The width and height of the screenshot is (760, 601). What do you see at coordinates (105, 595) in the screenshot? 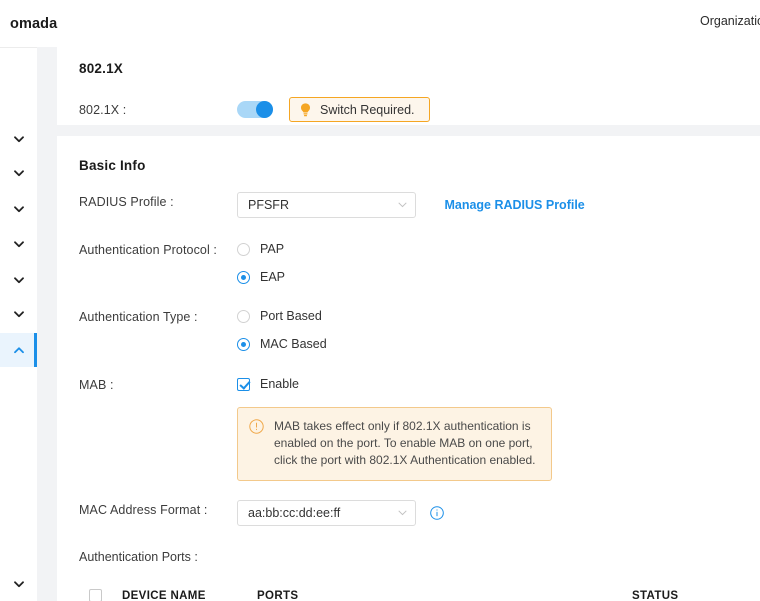
I see `select-all-cell` at bounding box center [105, 595].